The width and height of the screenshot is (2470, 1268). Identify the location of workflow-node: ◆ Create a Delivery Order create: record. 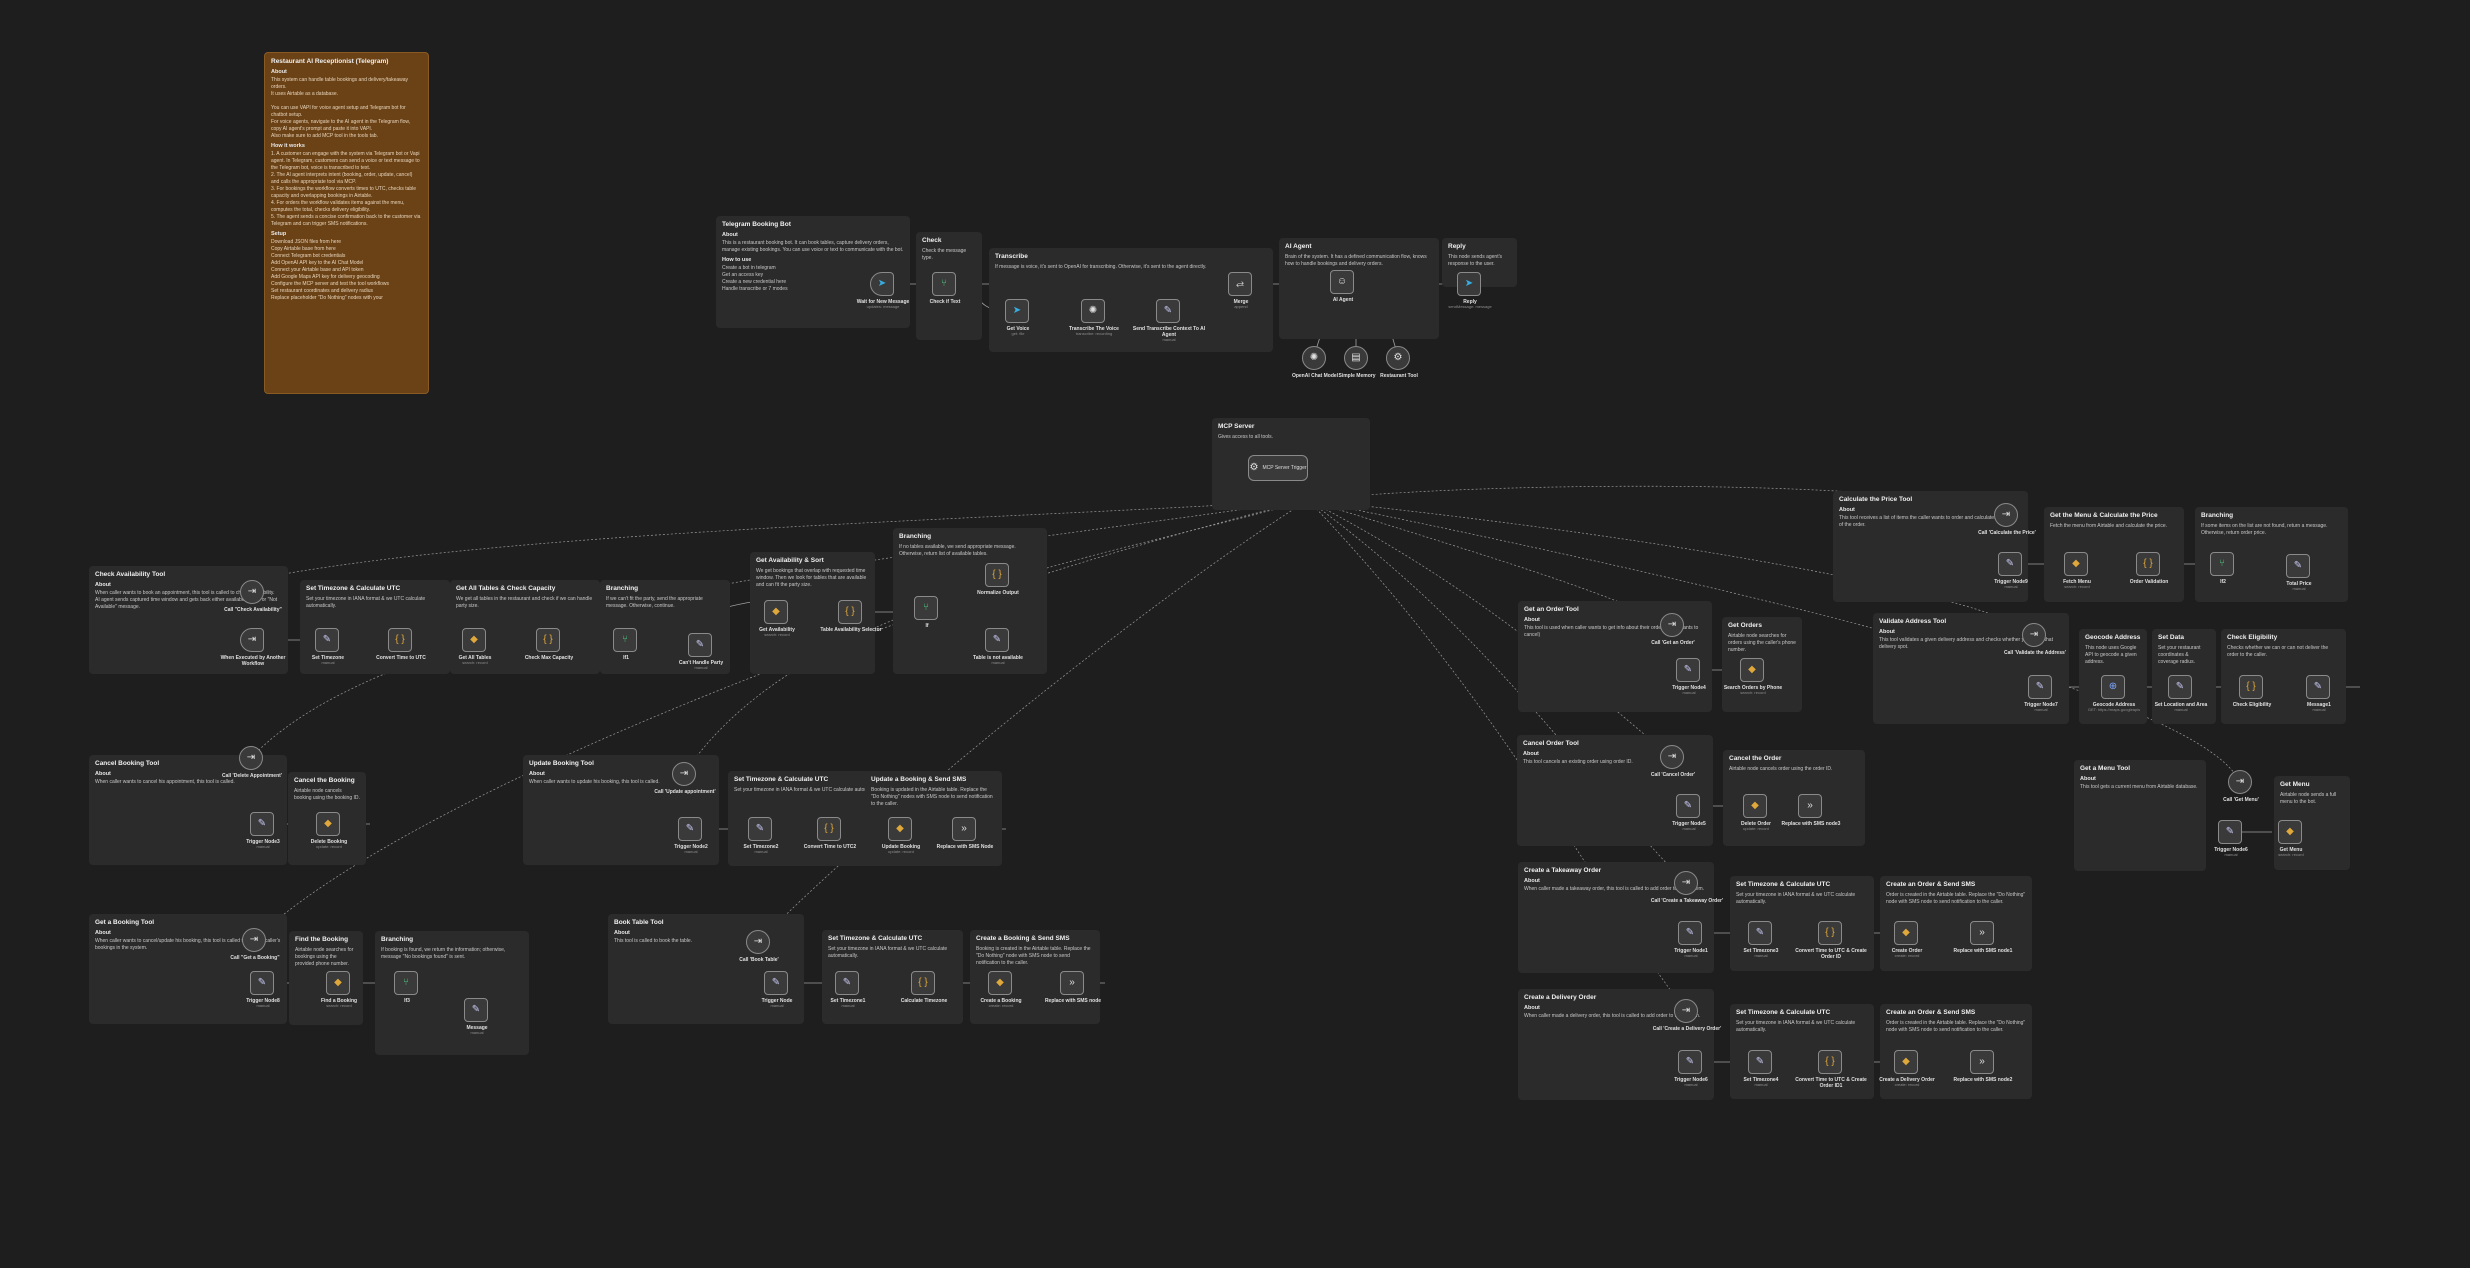
(1907, 1068).